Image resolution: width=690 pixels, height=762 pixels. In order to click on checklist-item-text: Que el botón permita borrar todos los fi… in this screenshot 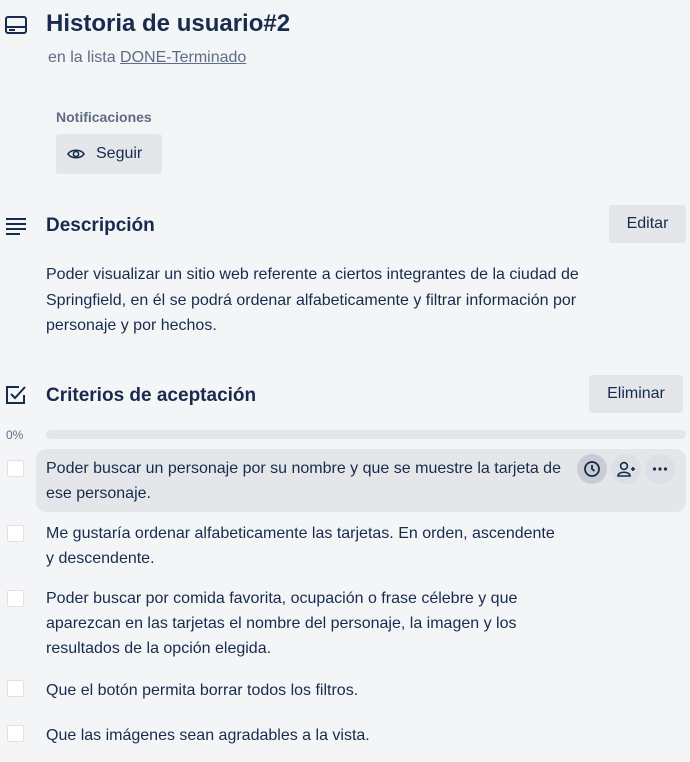, I will do `click(306, 690)`.